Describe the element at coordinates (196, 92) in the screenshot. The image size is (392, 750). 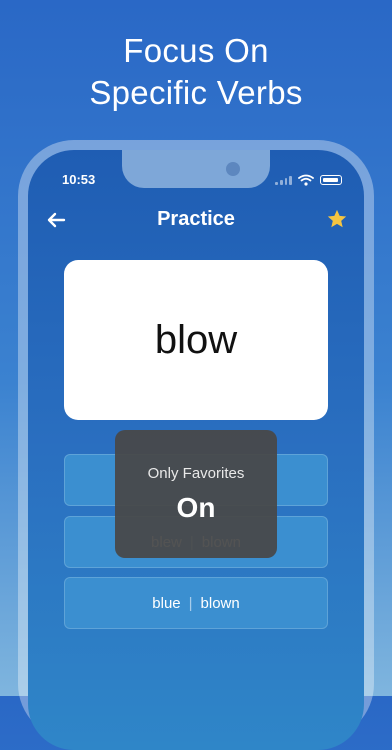
I see `promo-headline-line2: Specific Verbs` at that location.